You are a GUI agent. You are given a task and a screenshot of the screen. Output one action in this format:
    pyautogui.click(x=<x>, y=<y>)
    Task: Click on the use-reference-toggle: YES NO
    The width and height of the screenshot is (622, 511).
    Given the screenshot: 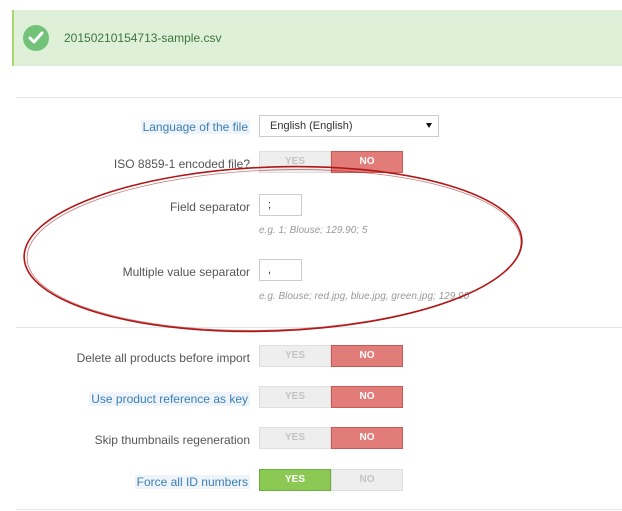 What is the action you would take?
    pyautogui.click(x=331, y=397)
    